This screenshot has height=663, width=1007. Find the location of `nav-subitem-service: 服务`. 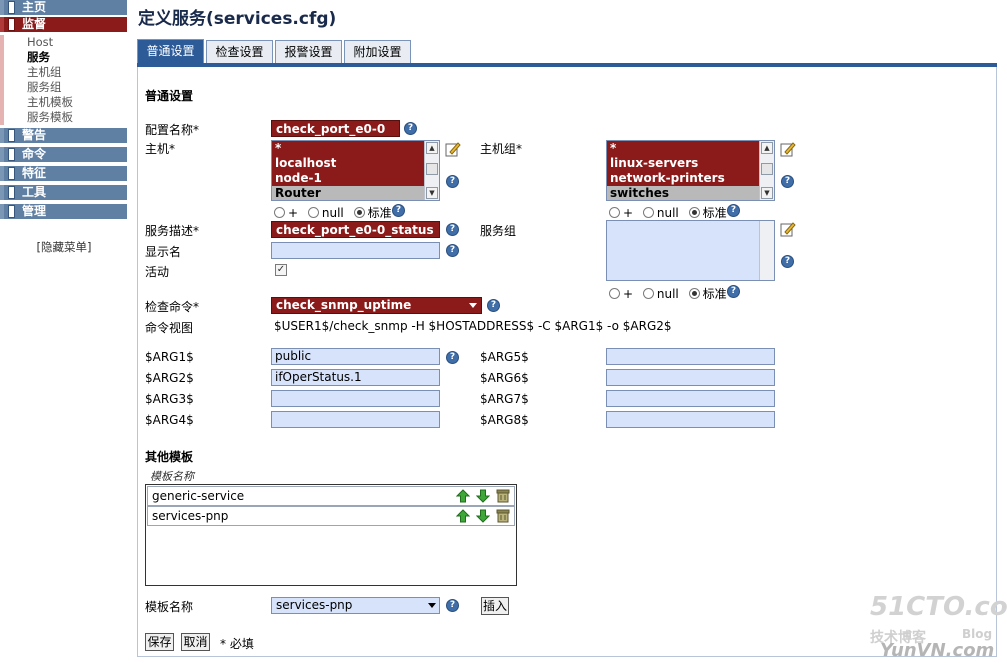

nav-subitem-service: 服务 is located at coordinates (77, 57).